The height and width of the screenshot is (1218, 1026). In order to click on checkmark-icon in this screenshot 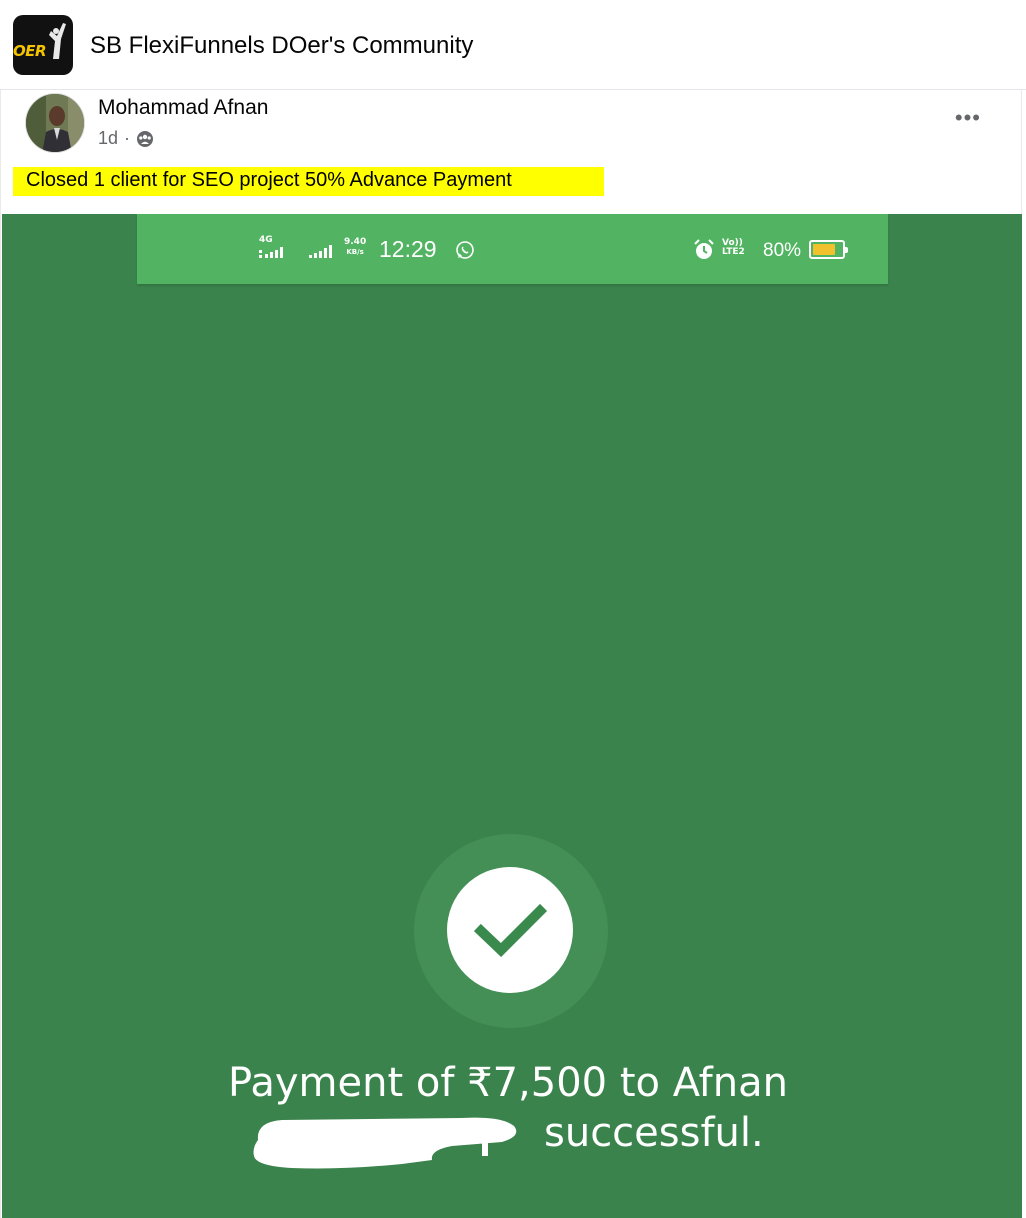, I will do `click(510, 930)`.